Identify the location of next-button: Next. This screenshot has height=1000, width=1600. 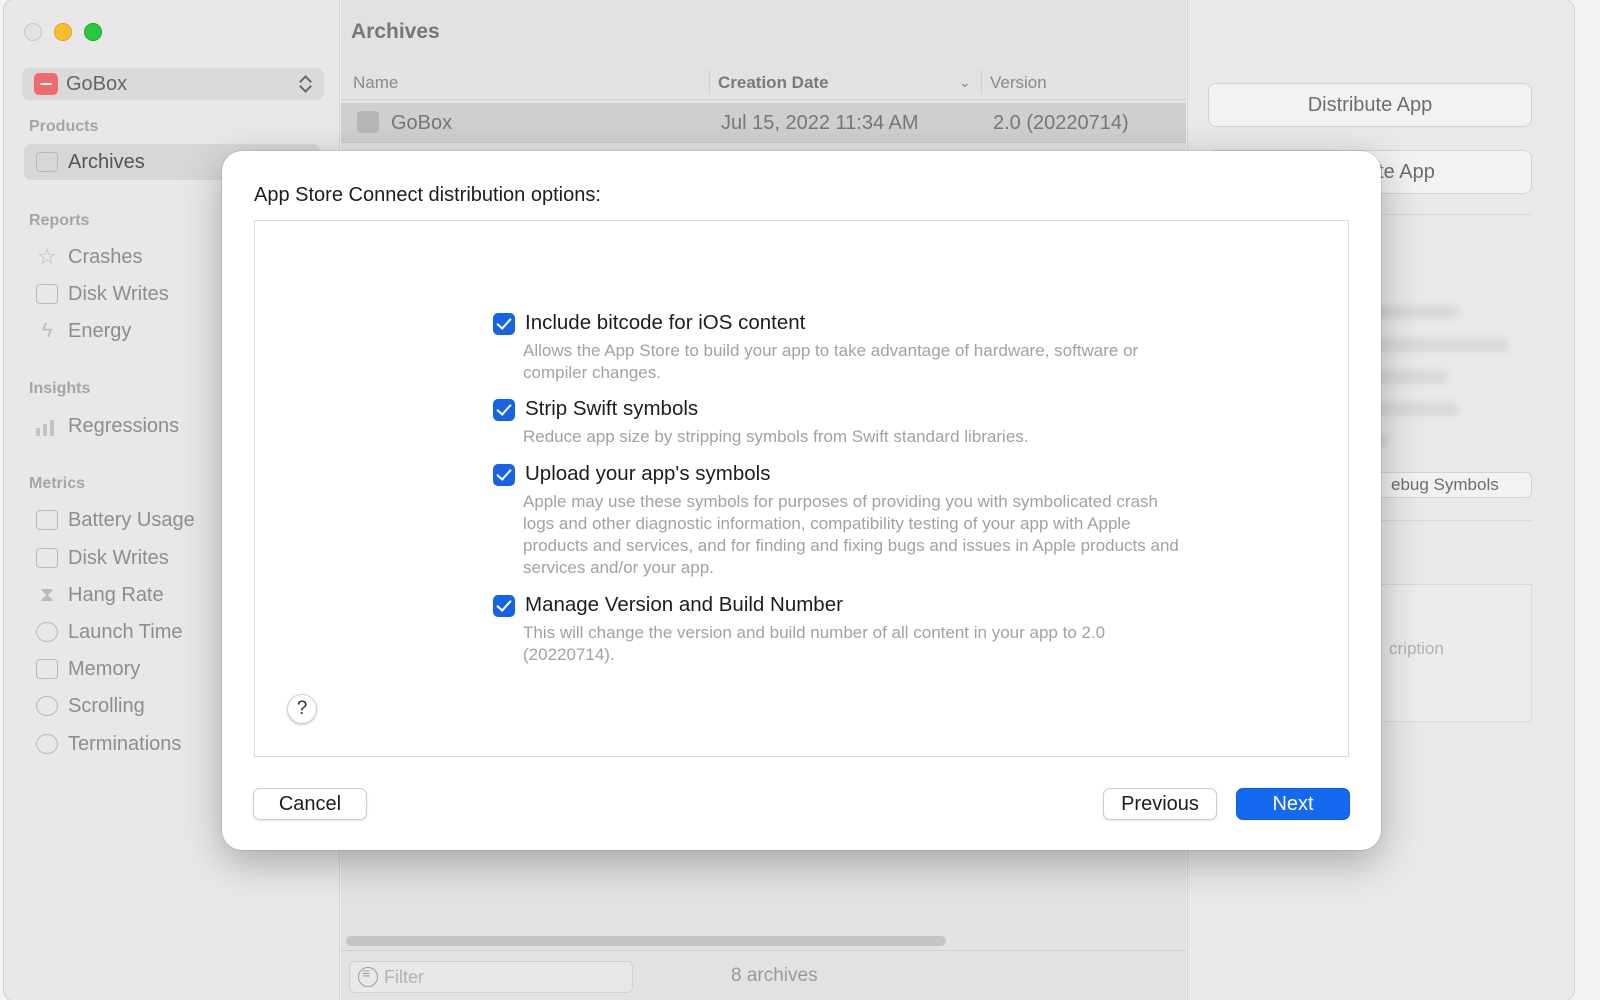
(1293, 804).